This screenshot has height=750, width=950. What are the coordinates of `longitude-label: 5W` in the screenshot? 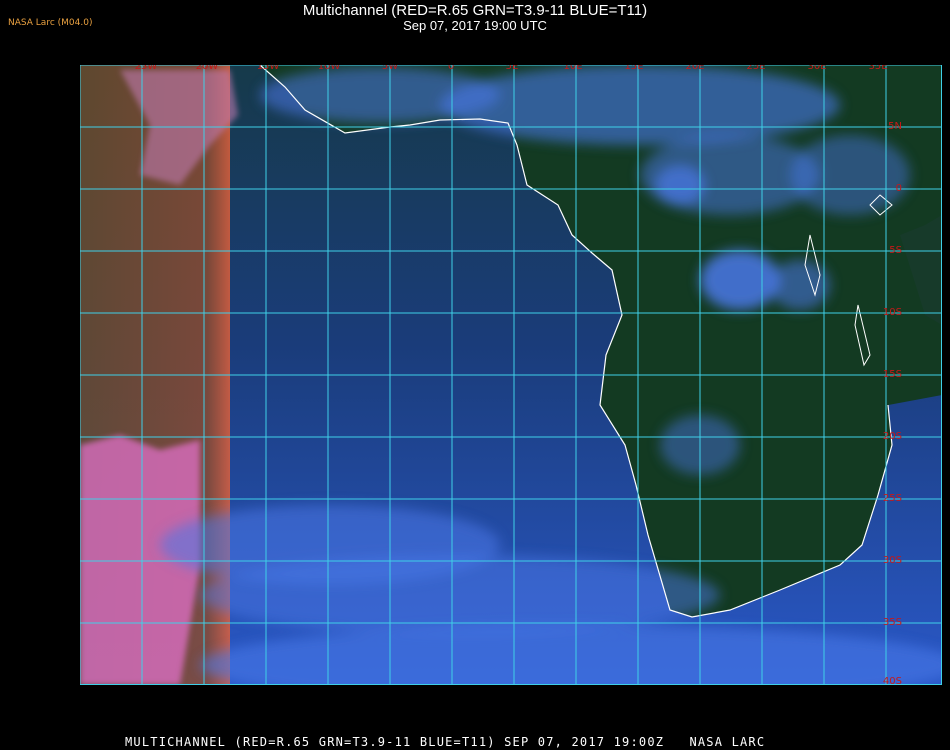 It's located at (390, 68).